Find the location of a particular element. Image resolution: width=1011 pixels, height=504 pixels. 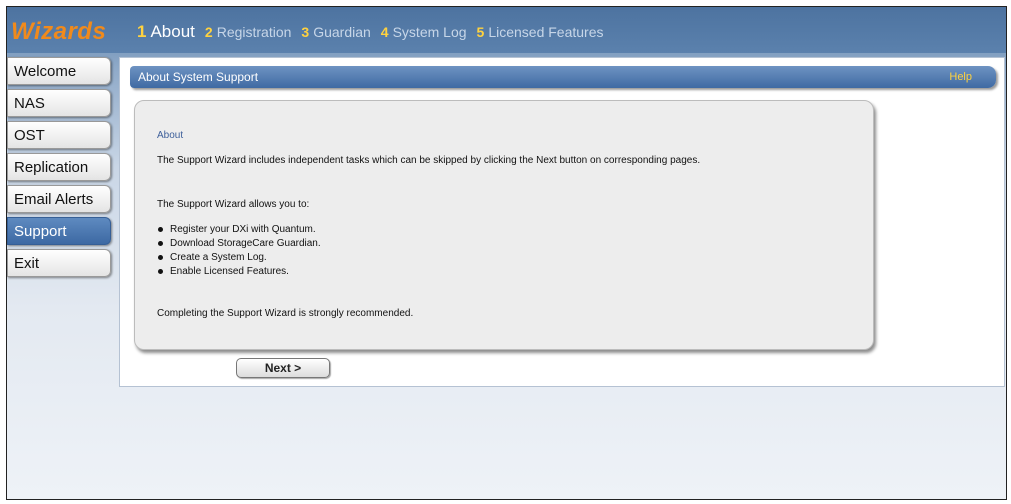

step-label: Licensed Features is located at coordinates (546, 32).